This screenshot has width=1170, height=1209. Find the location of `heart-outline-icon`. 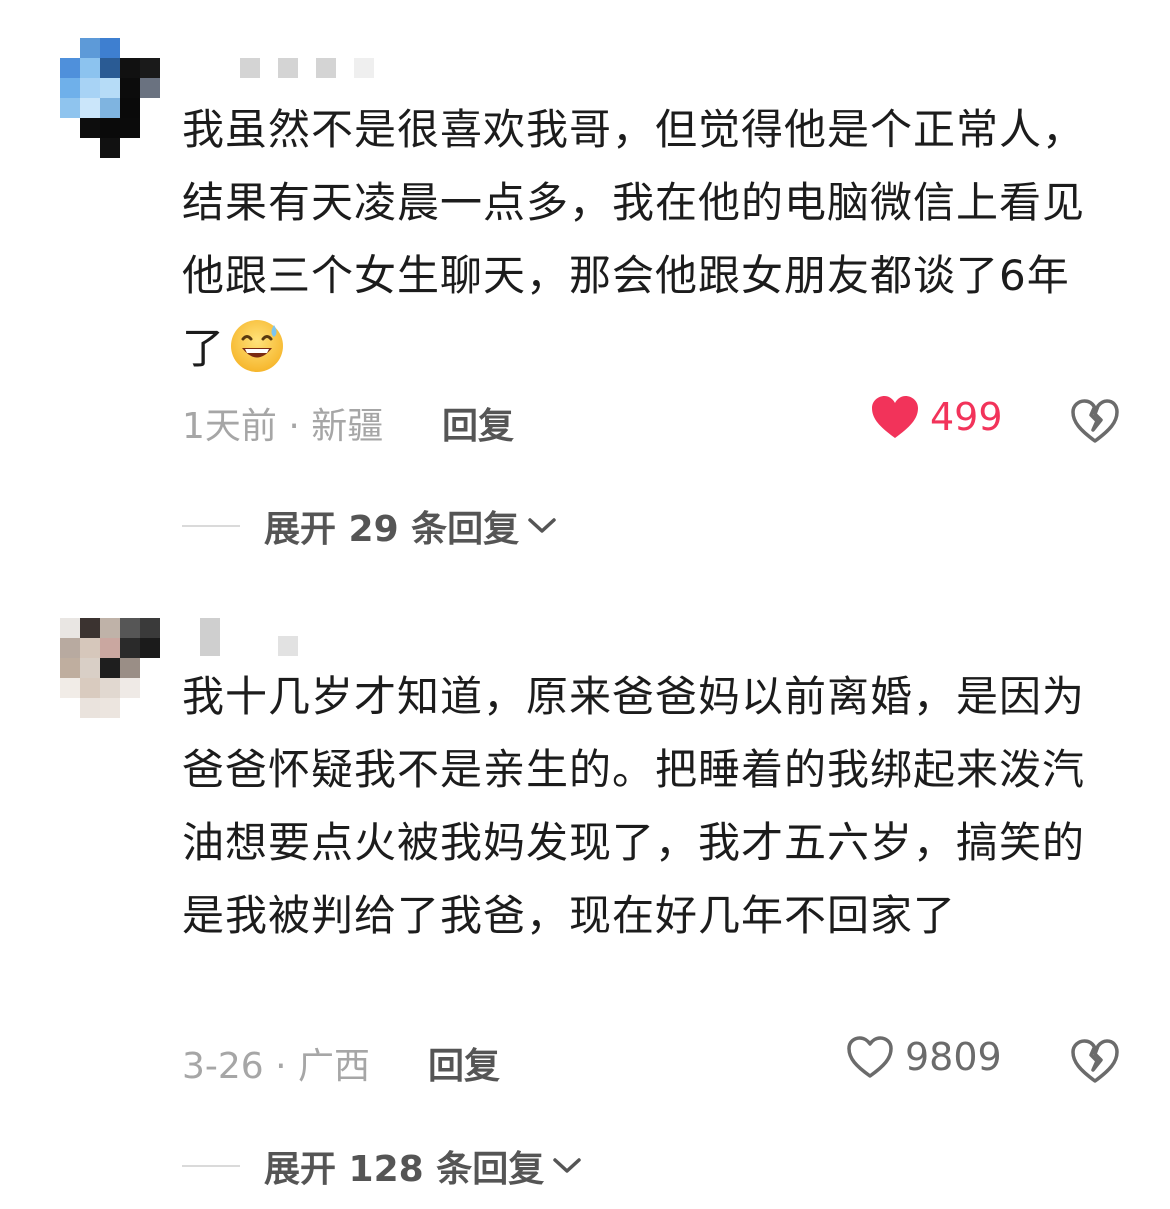

heart-outline-icon is located at coordinates (870, 1057).